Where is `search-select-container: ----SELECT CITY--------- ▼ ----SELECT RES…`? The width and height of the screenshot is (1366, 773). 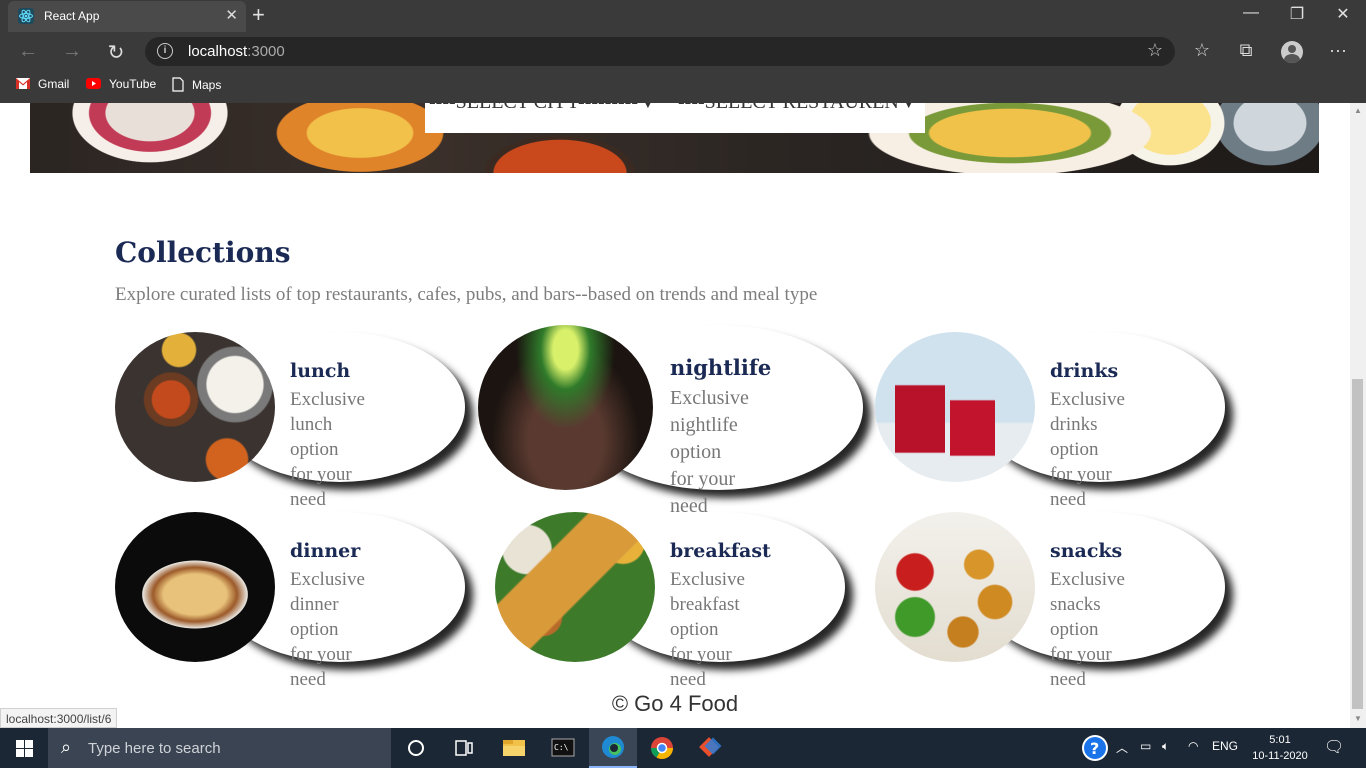
search-select-container: ----SELECT CITY--------- ▼ ----SELECT RES… is located at coordinates (675, 118).